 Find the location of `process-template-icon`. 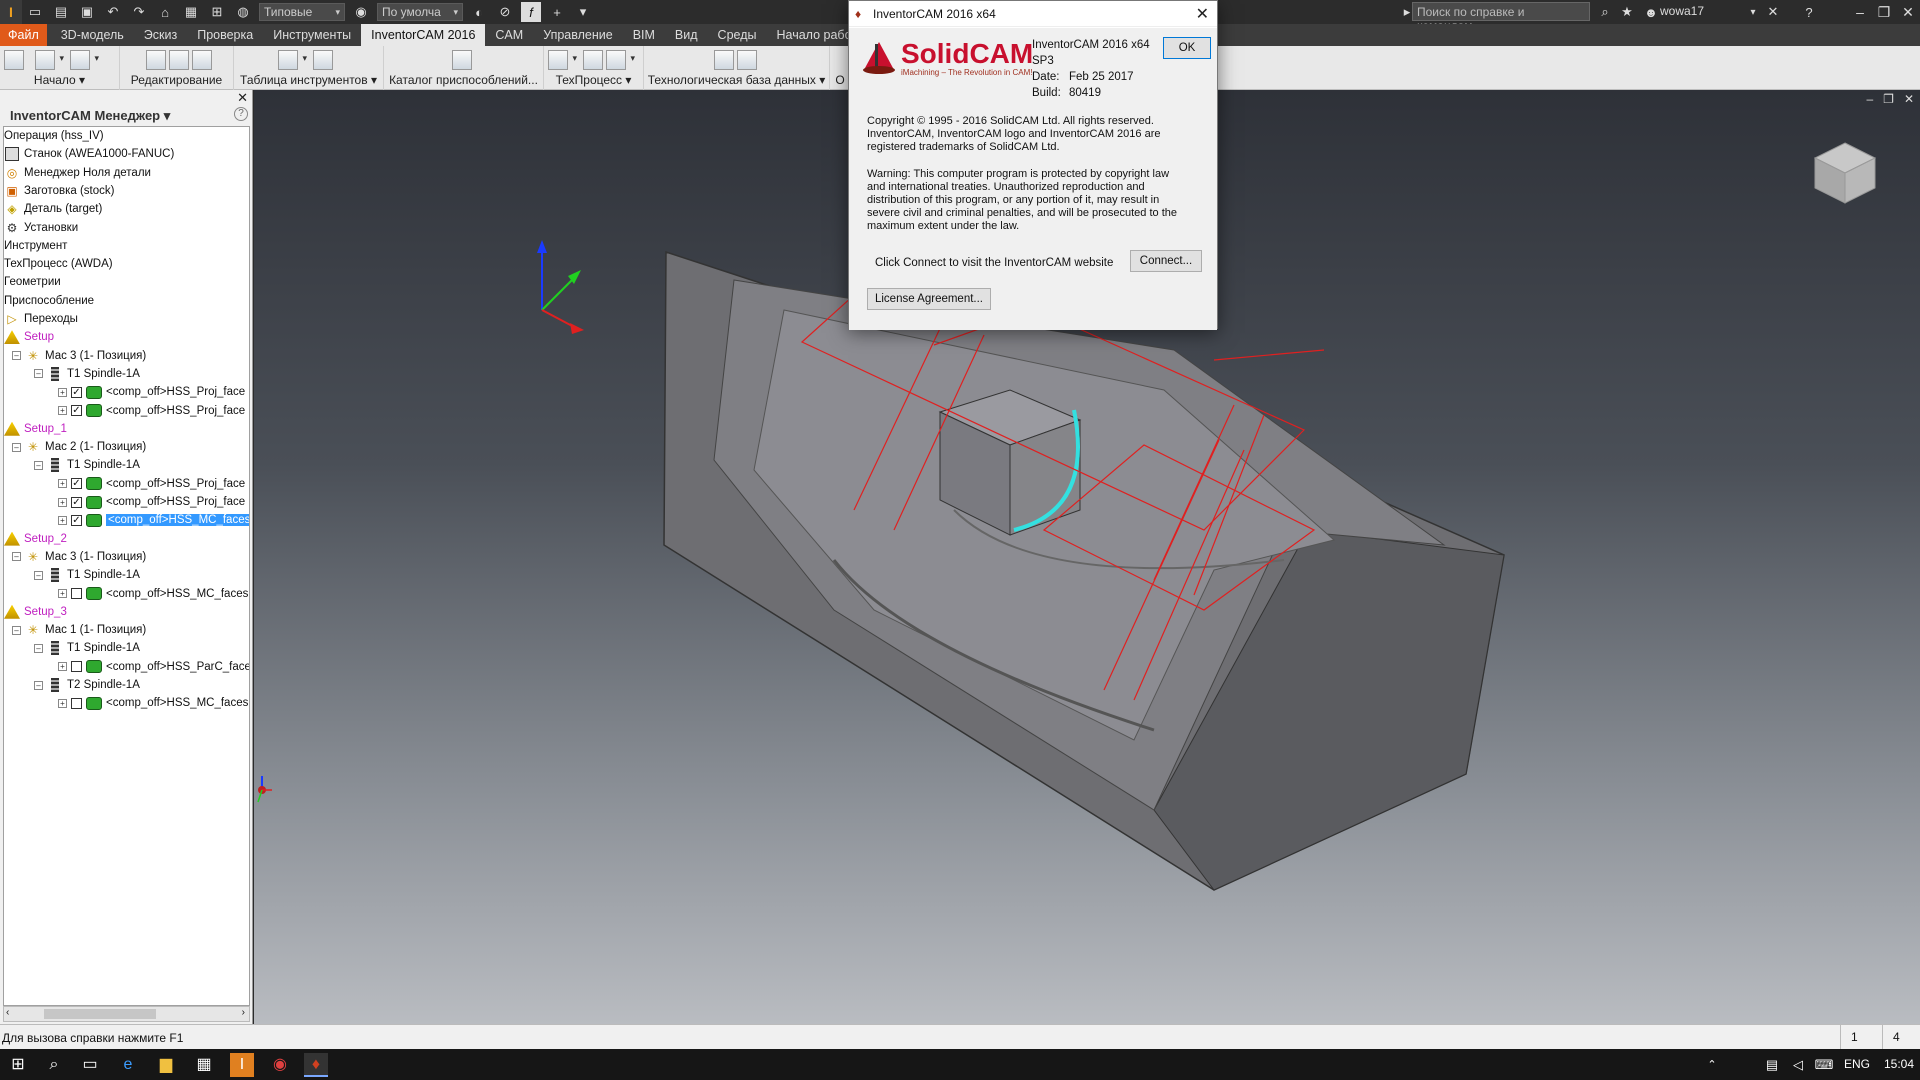

process-template-icon is located at coordinates (593, 60).